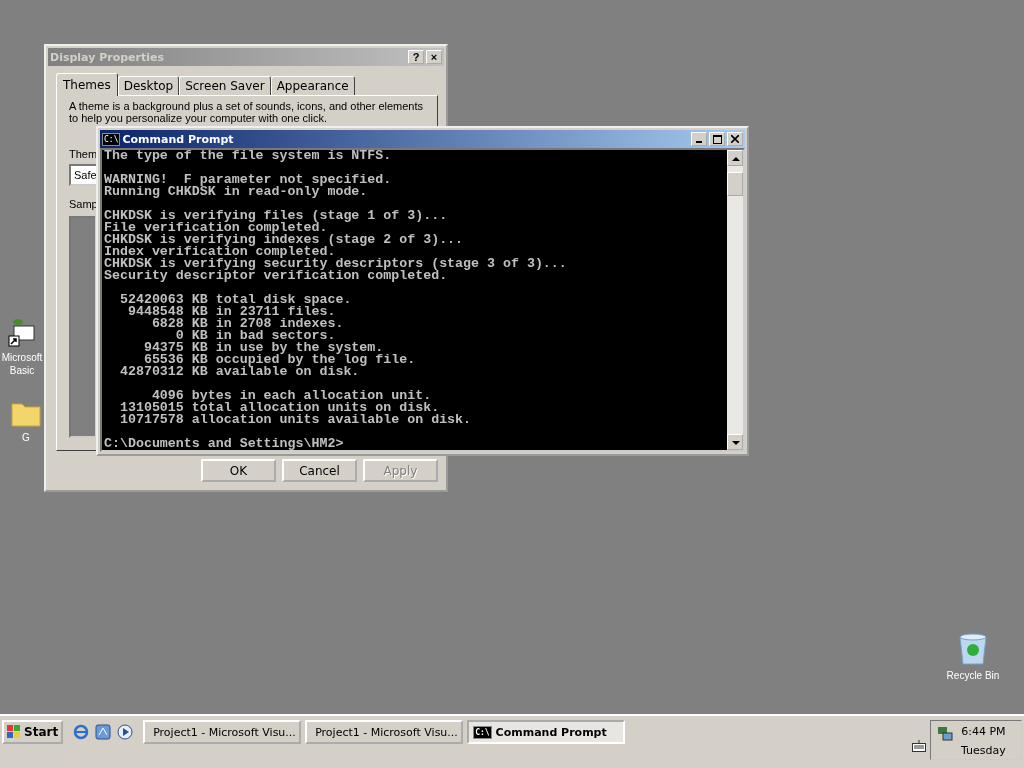 The width and height of the screenshot is (1024, 768). Describe the element at coordinates (178, 139) in the screenshot. I see `window-title: Command Prompt` at that location.